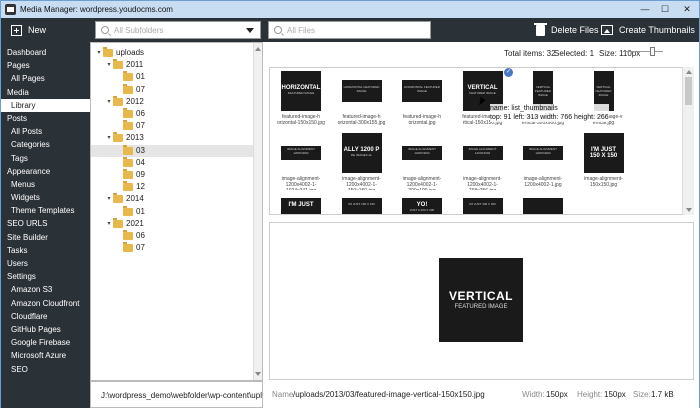 The width and height of the screenshot is (700, 408). Describe the element at coordinates (257, 211) in the screenshot. I see `tree-scrollbar` at that location.